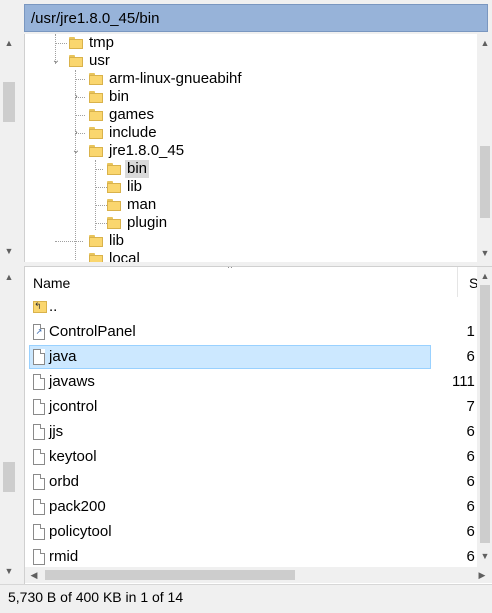 The height and width of the screenshot is (613, 492). Describe the element at coordinates (175, 78) in the screenshot. I see `tree-item-label: arm-linux-gnueabihf` at that location.